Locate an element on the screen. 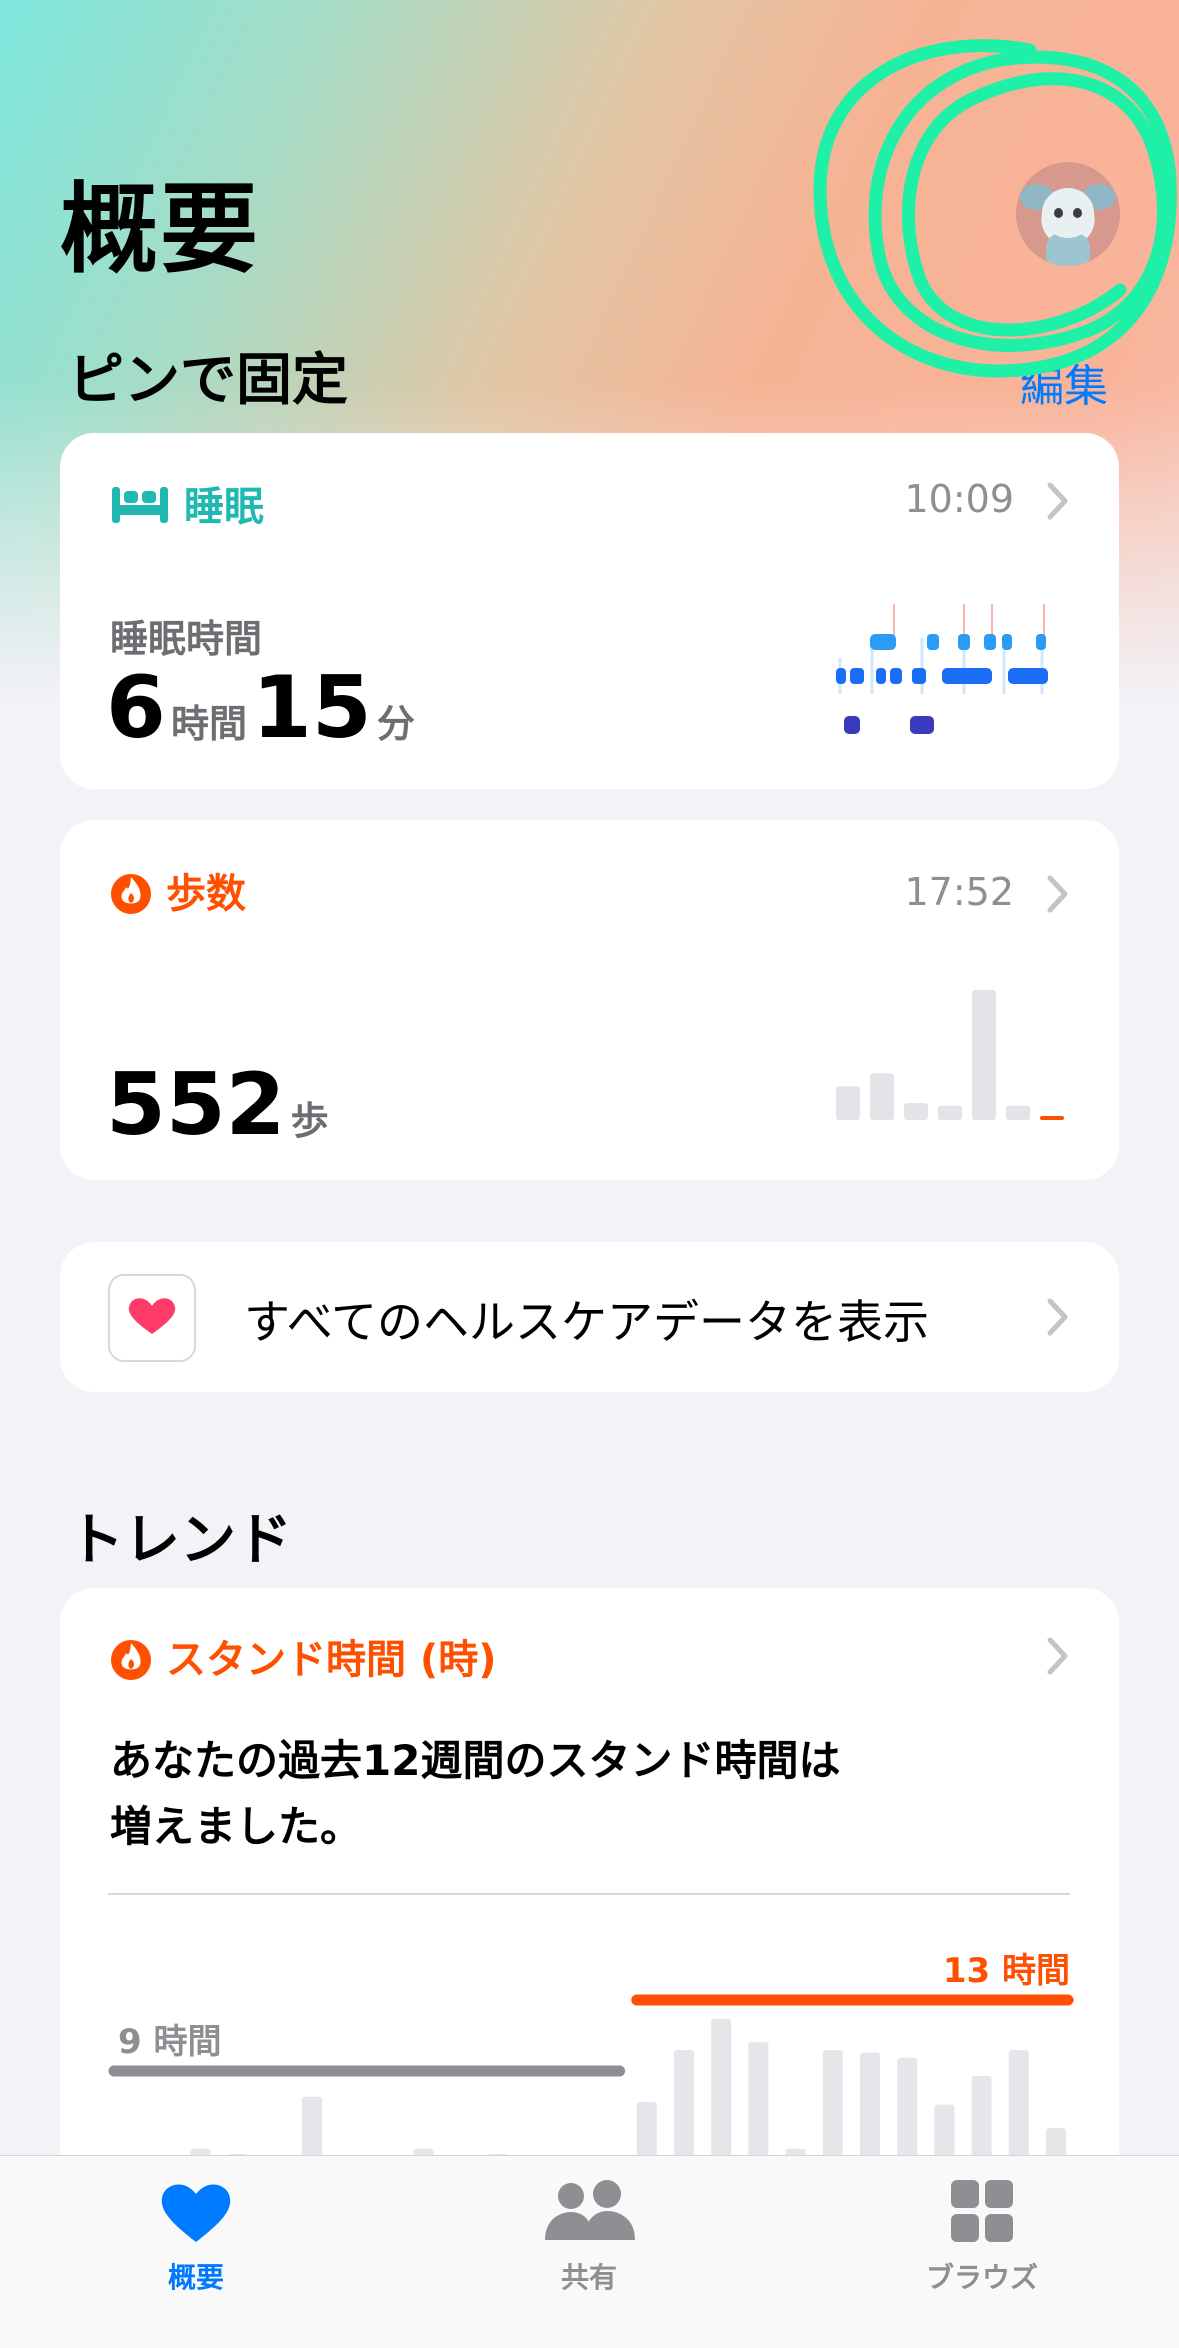  steps-title: 歩数 is located at coordinates (206, 894).